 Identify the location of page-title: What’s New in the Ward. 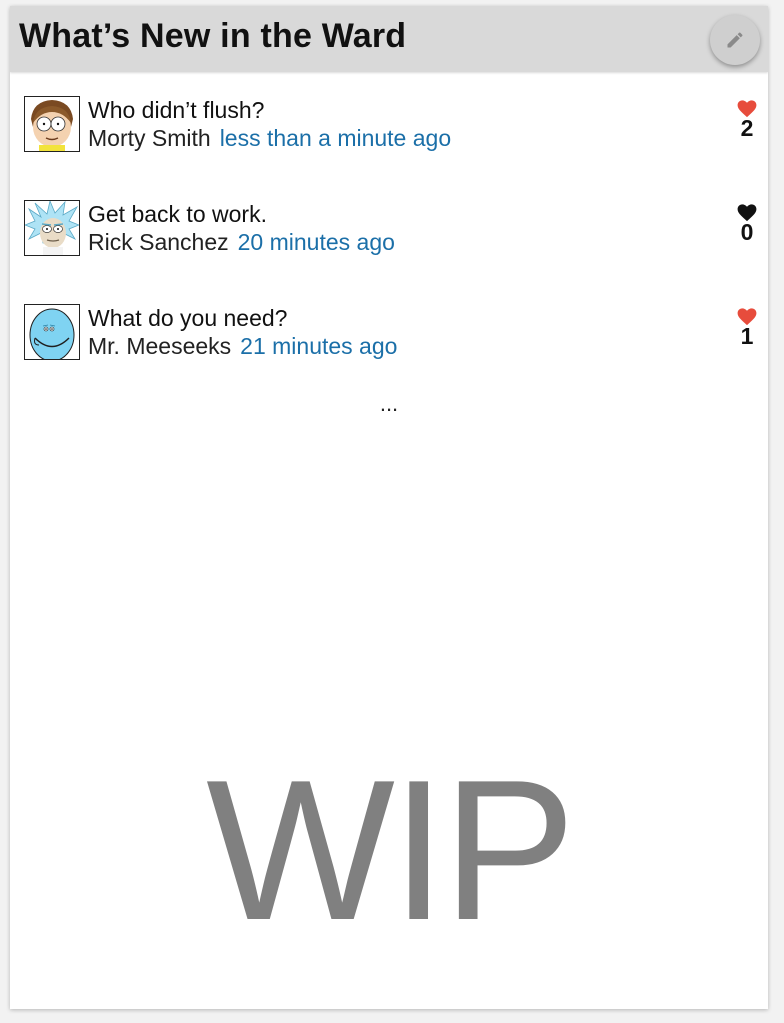
(213, 36).